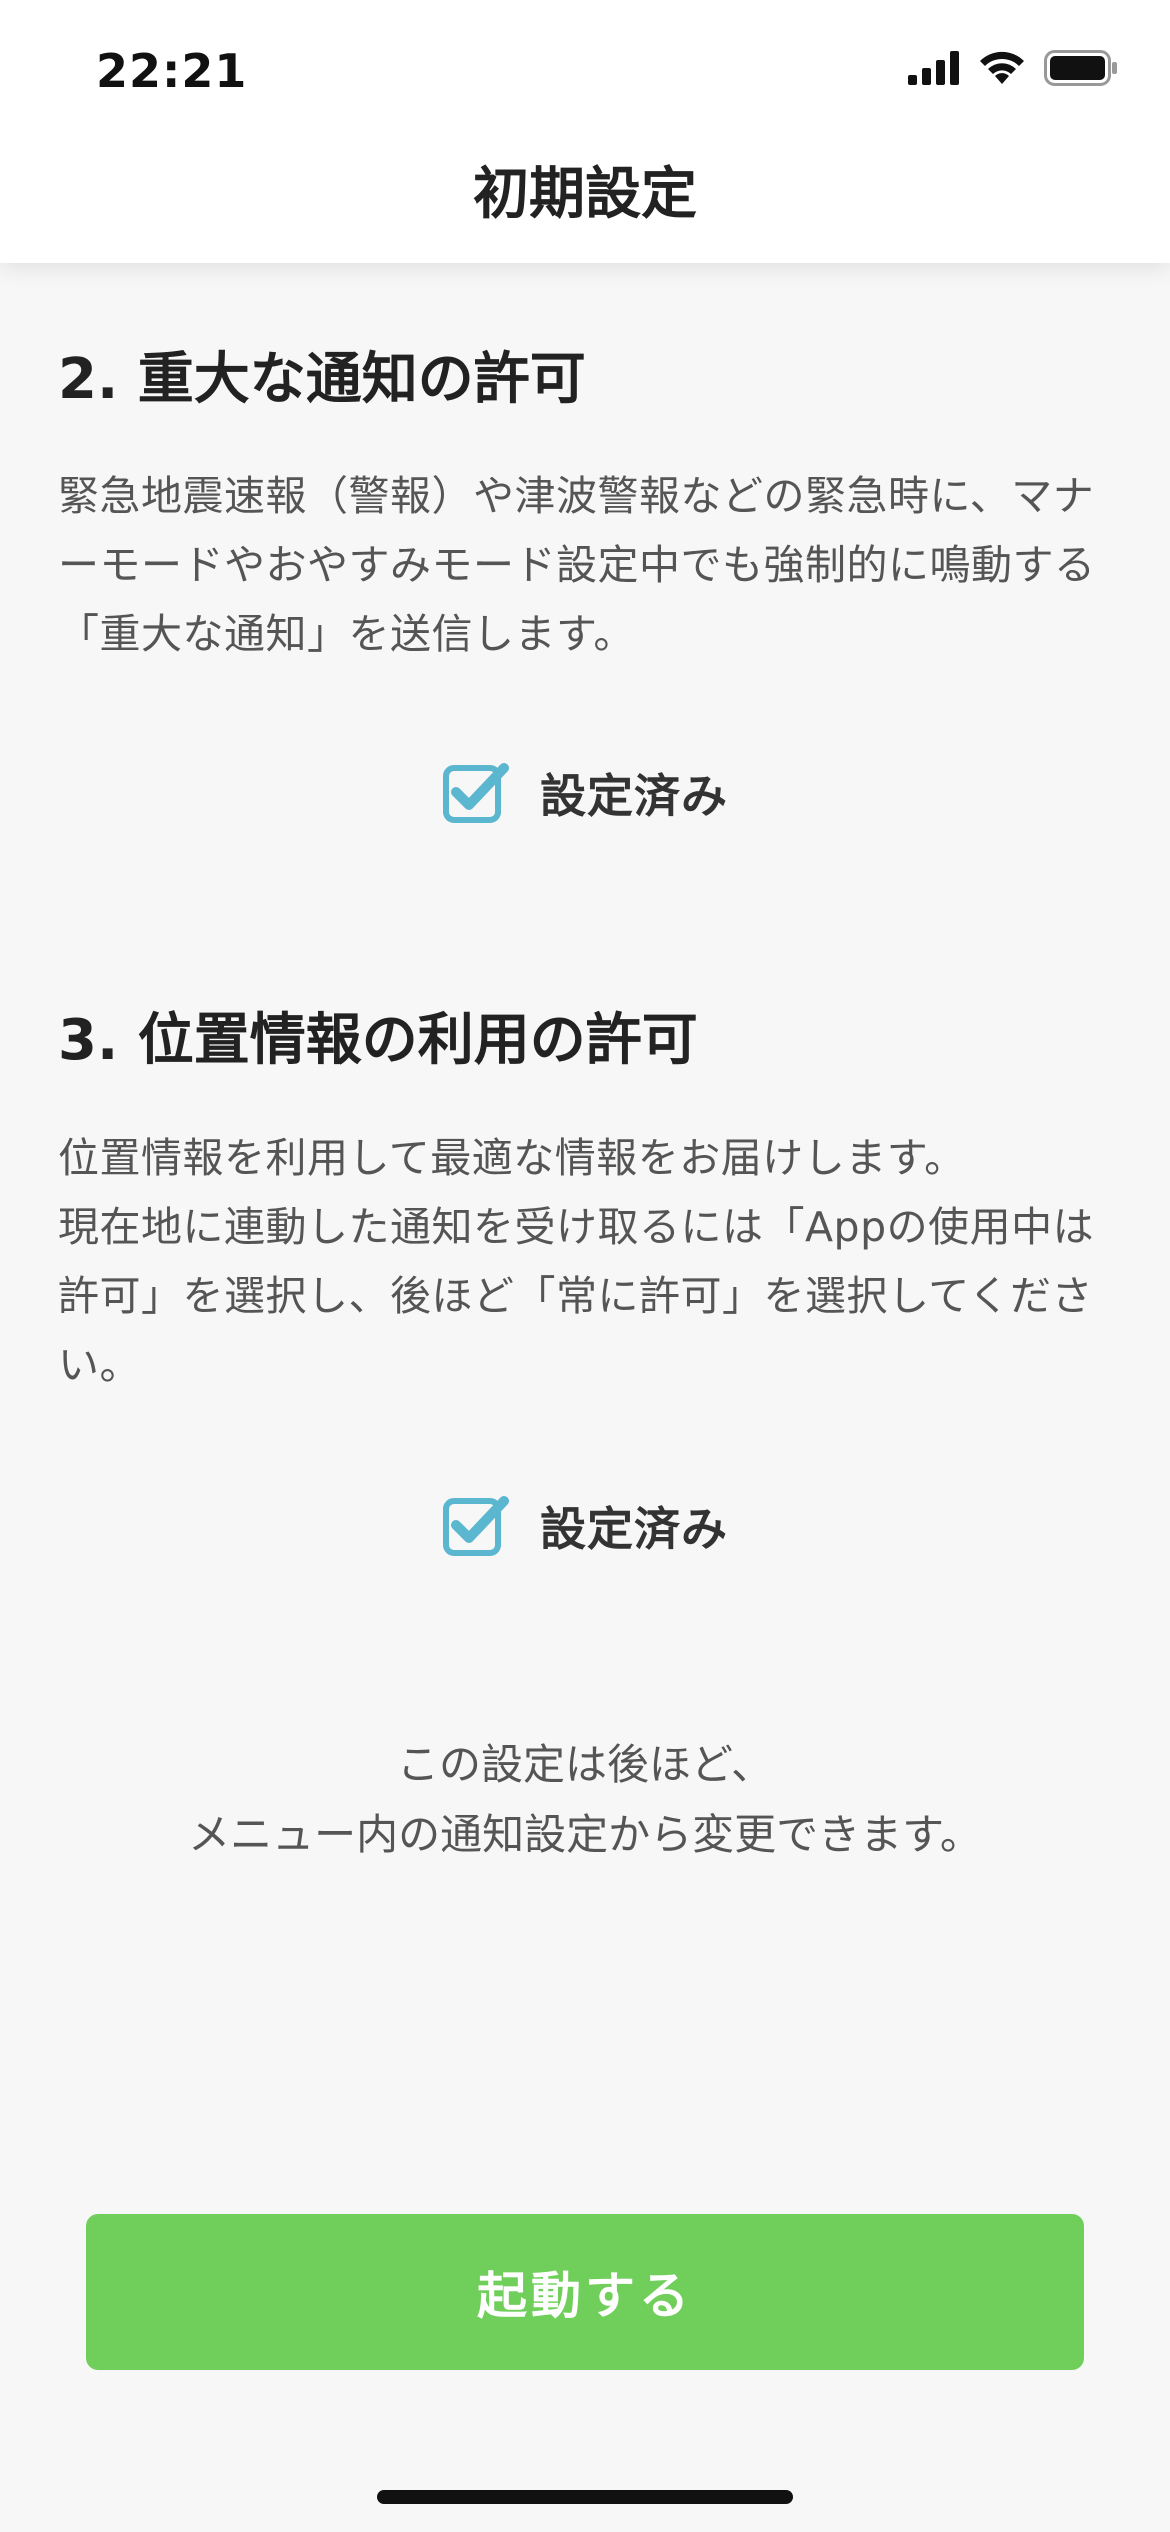 This screenshot has height=2532, width=1170. What do you see at coordinates (585, 194) in the screenshot?
I see `page-title: 初期設定` at bounding box center [585, 194].